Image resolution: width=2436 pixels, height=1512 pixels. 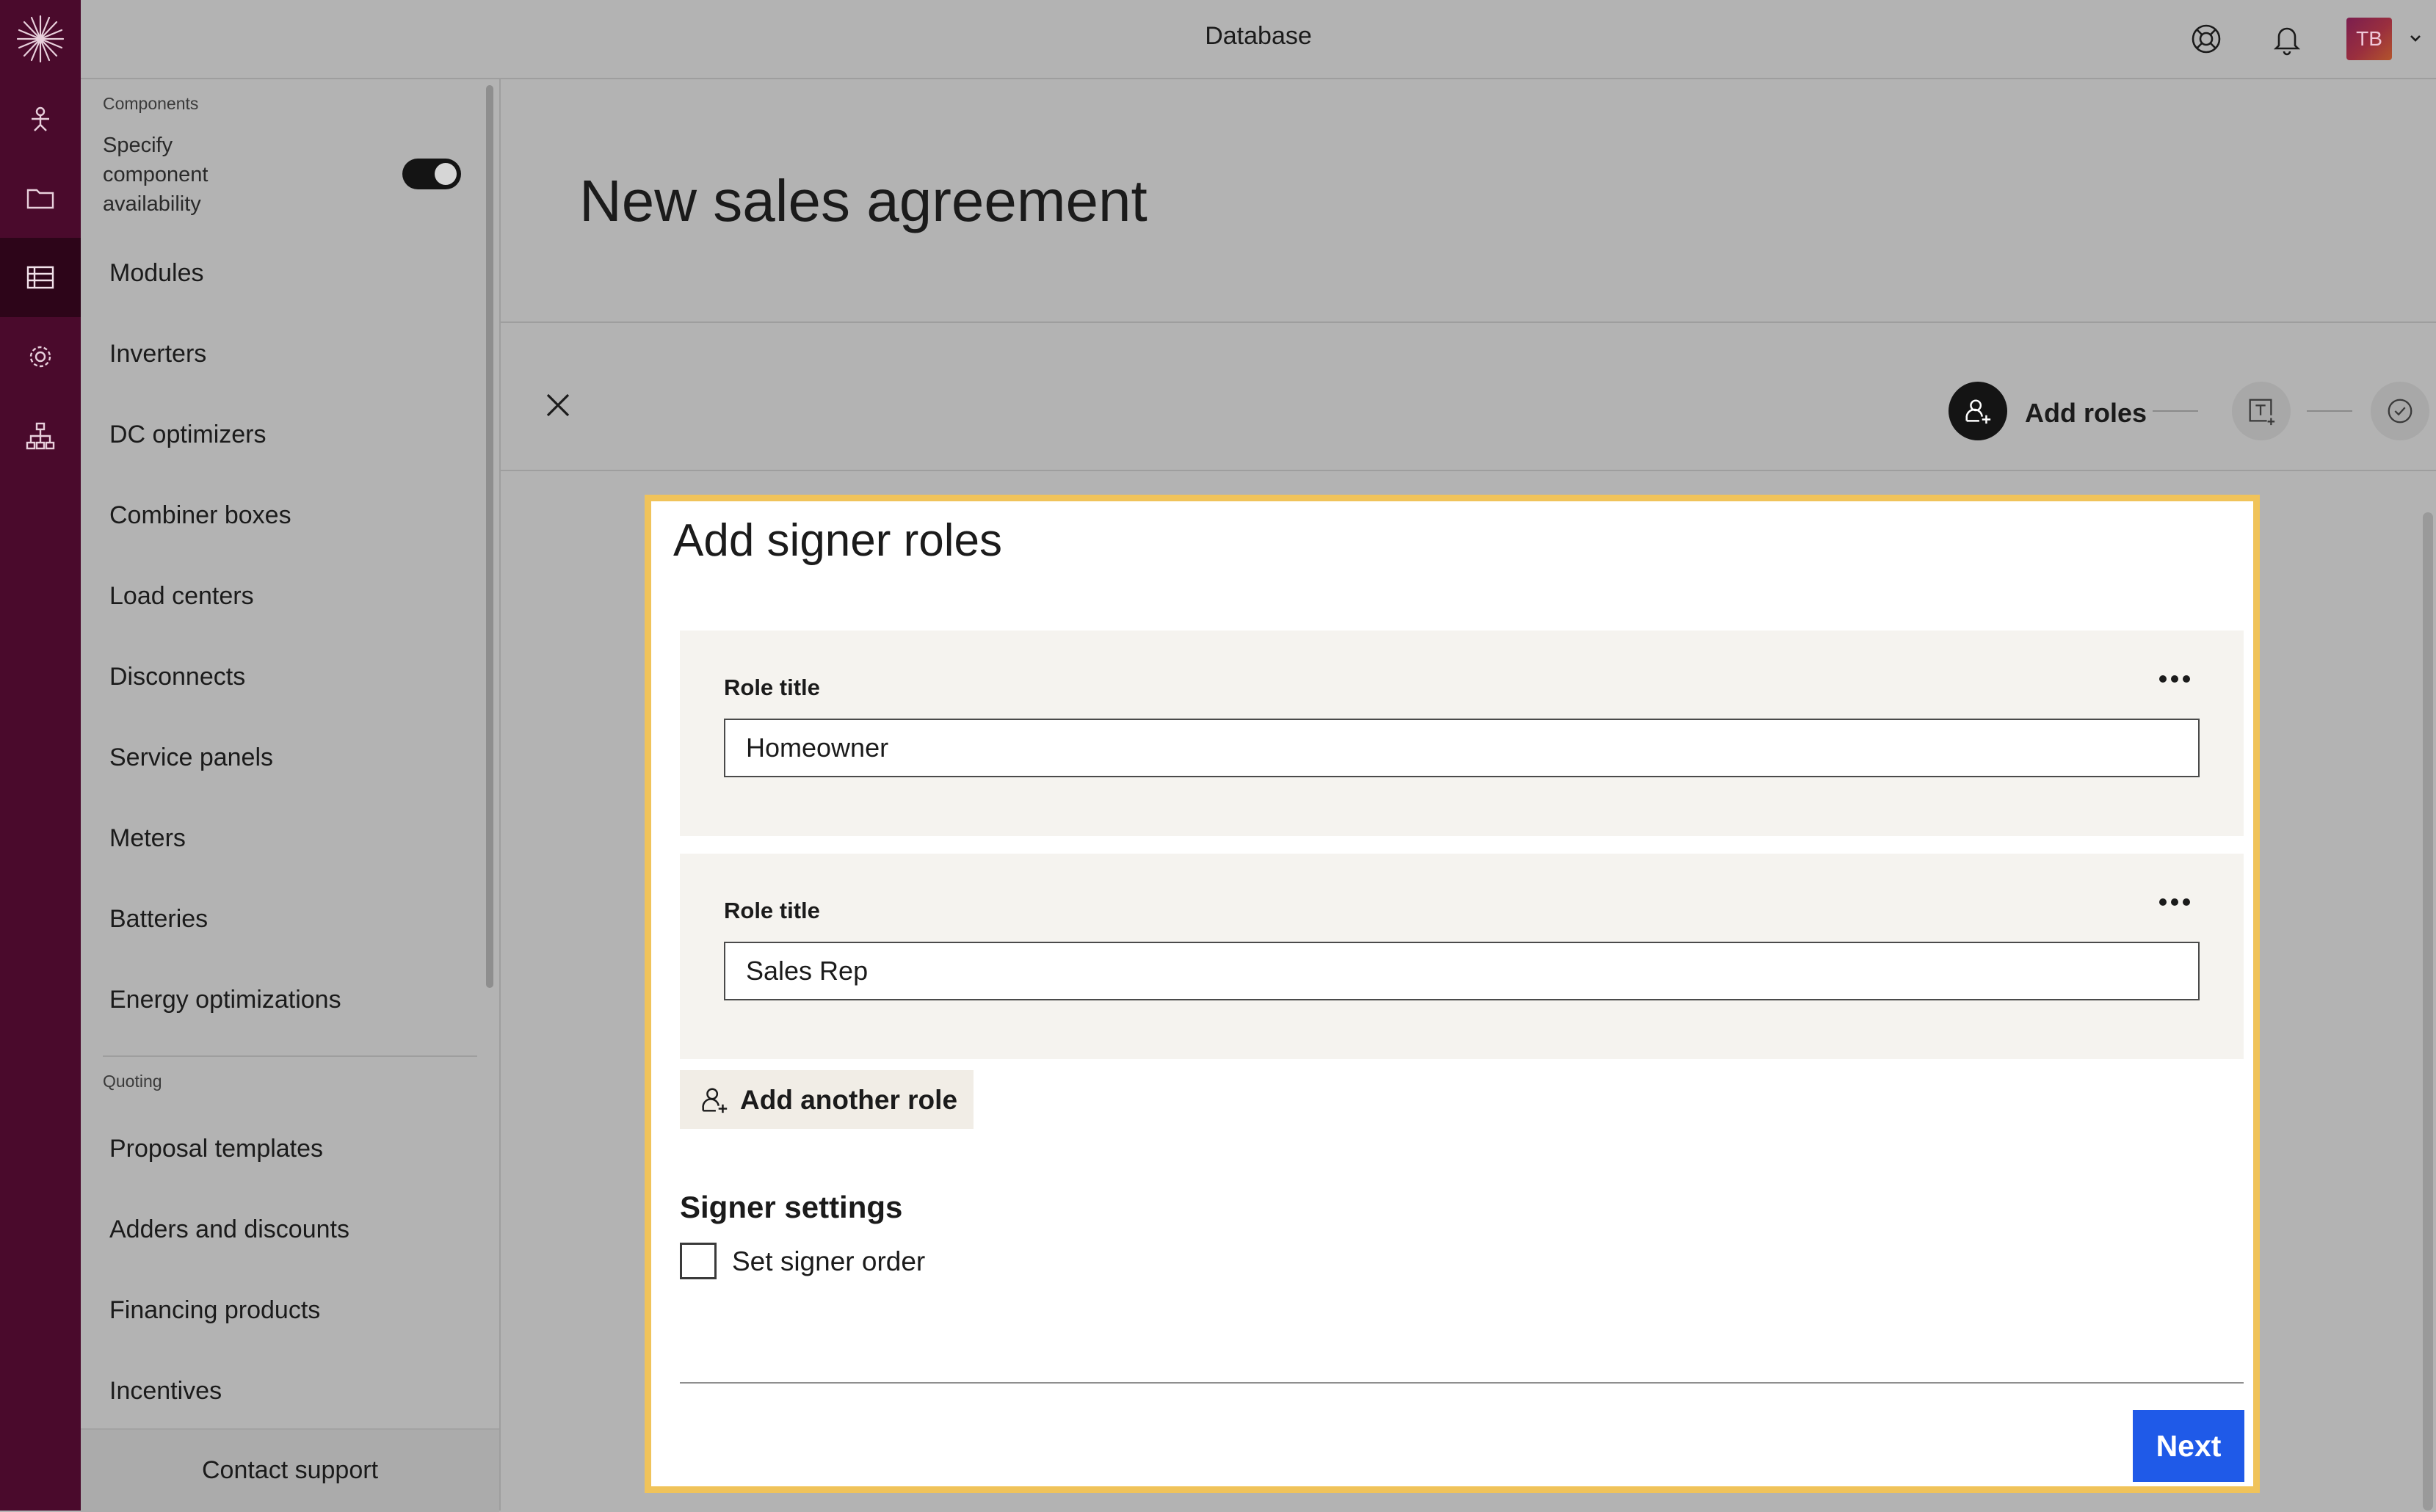 What do you see at coordinates (849, 1100) in the screenshot?
I see `add-another-role-label: Add another role` at bounding box center [849, 1100].